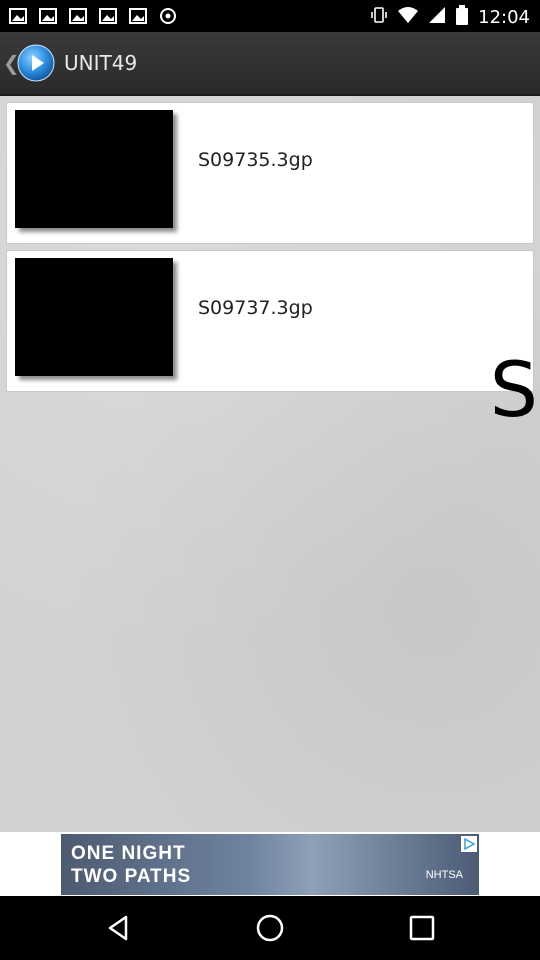  I want to click on file-name: S09735.3gp, so click(255, 160).